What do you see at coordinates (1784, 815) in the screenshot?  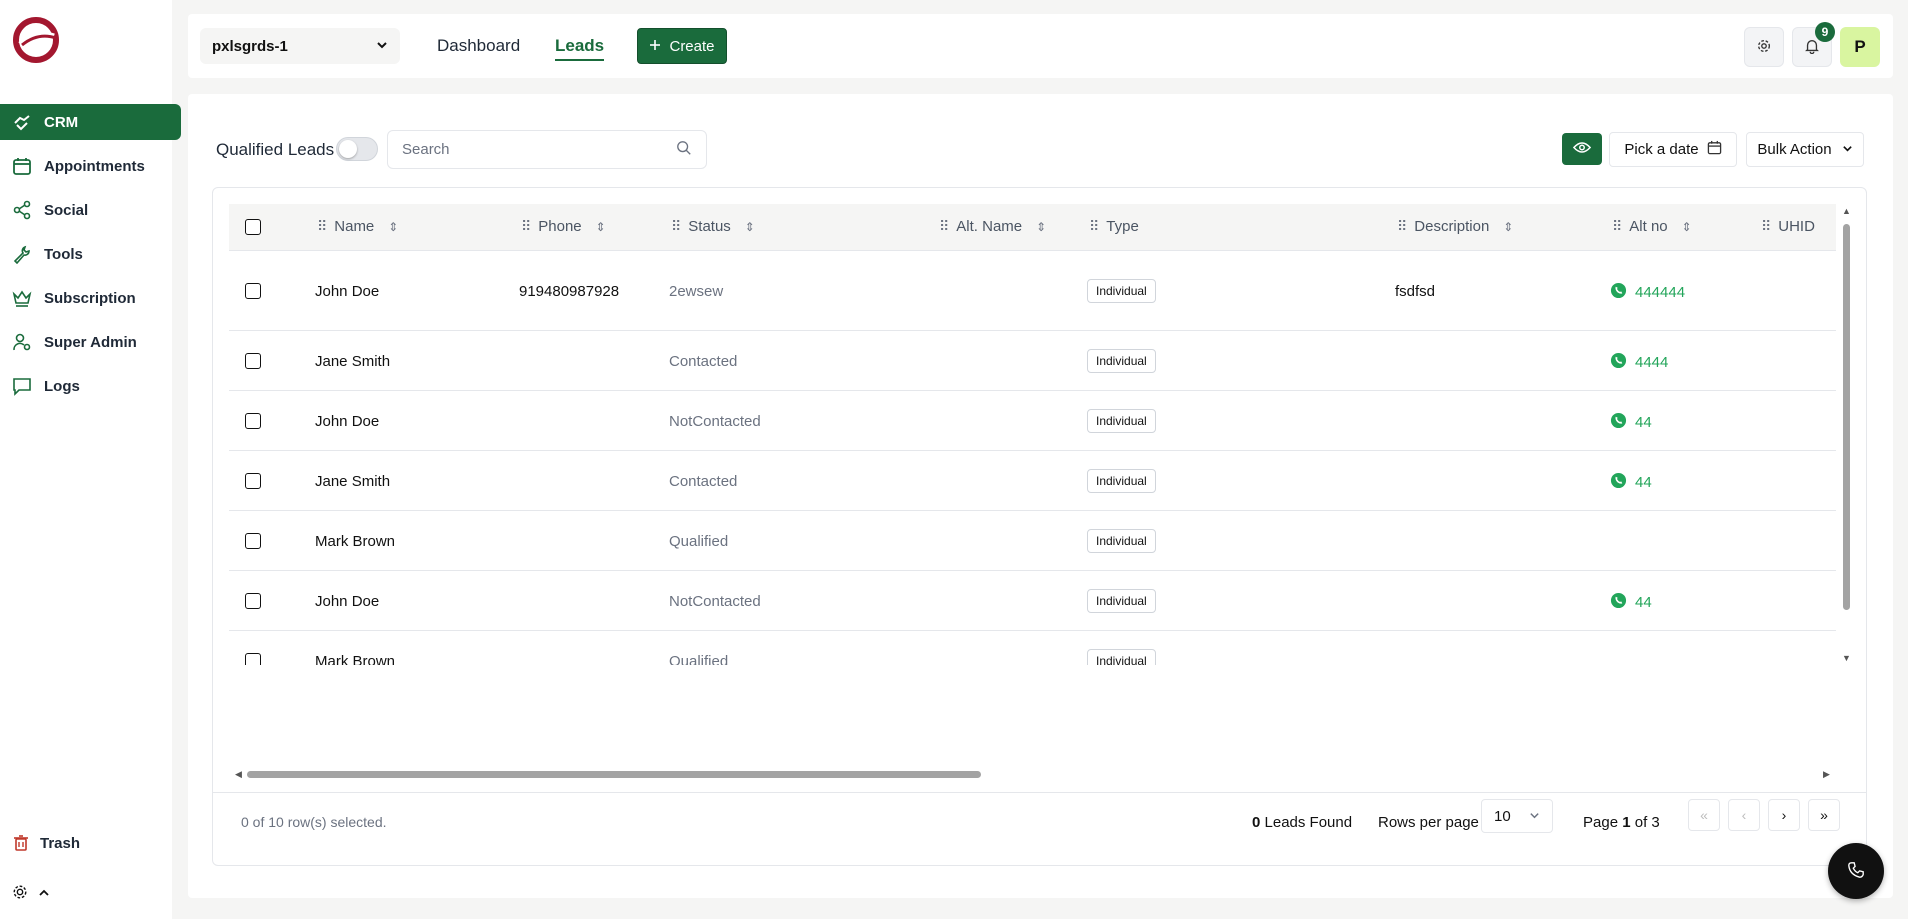 I see `next-page-button: ›` at bounding box center [1784, 815].